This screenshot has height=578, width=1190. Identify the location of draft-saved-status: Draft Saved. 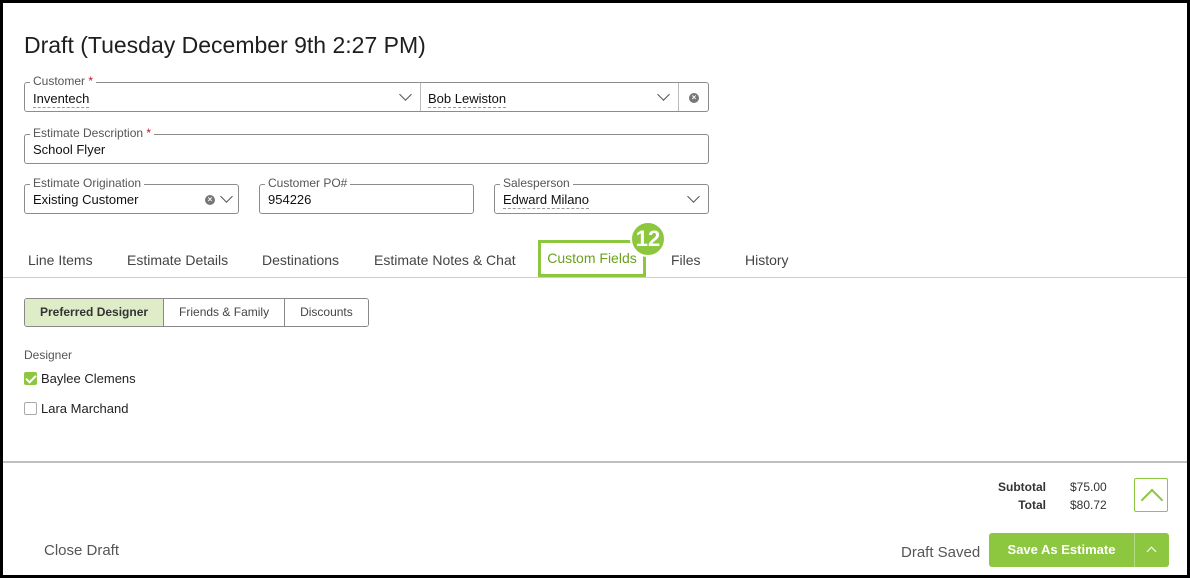
(941, 552).